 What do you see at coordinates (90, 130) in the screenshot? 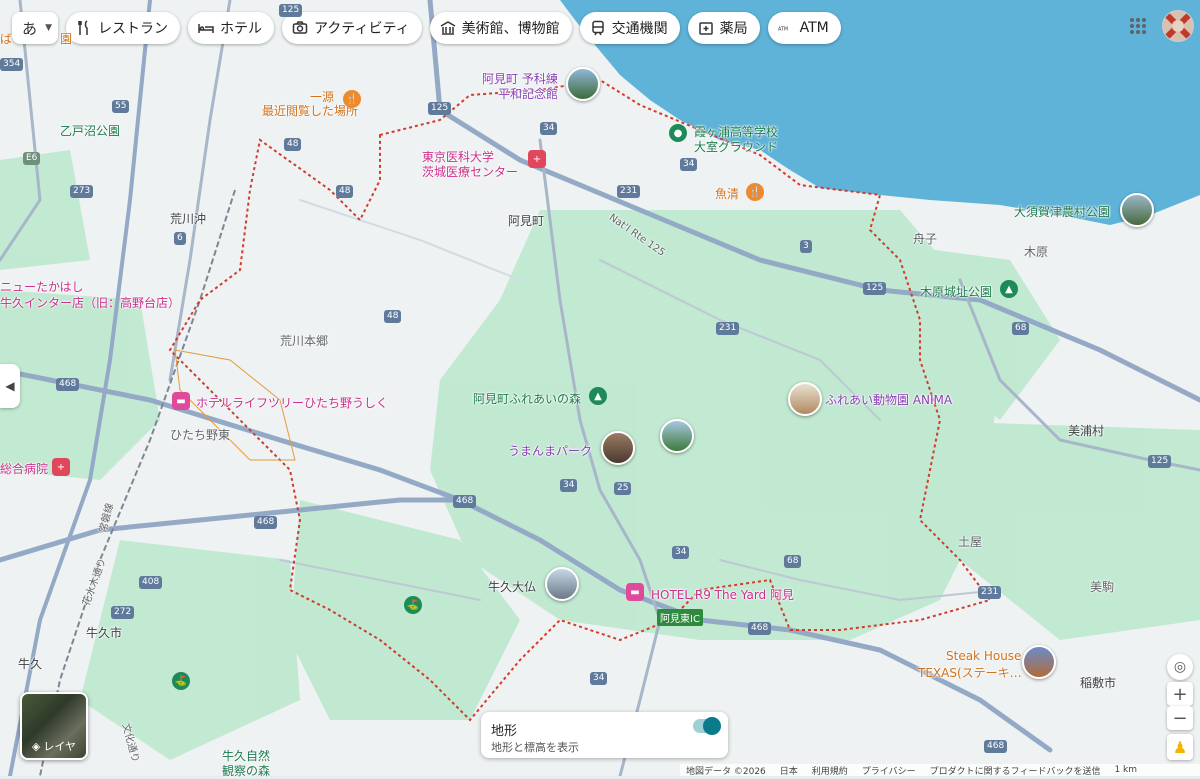
I see `poi-label-otodo-park: 乙戸沼公園` at bounding box center [90, 130].